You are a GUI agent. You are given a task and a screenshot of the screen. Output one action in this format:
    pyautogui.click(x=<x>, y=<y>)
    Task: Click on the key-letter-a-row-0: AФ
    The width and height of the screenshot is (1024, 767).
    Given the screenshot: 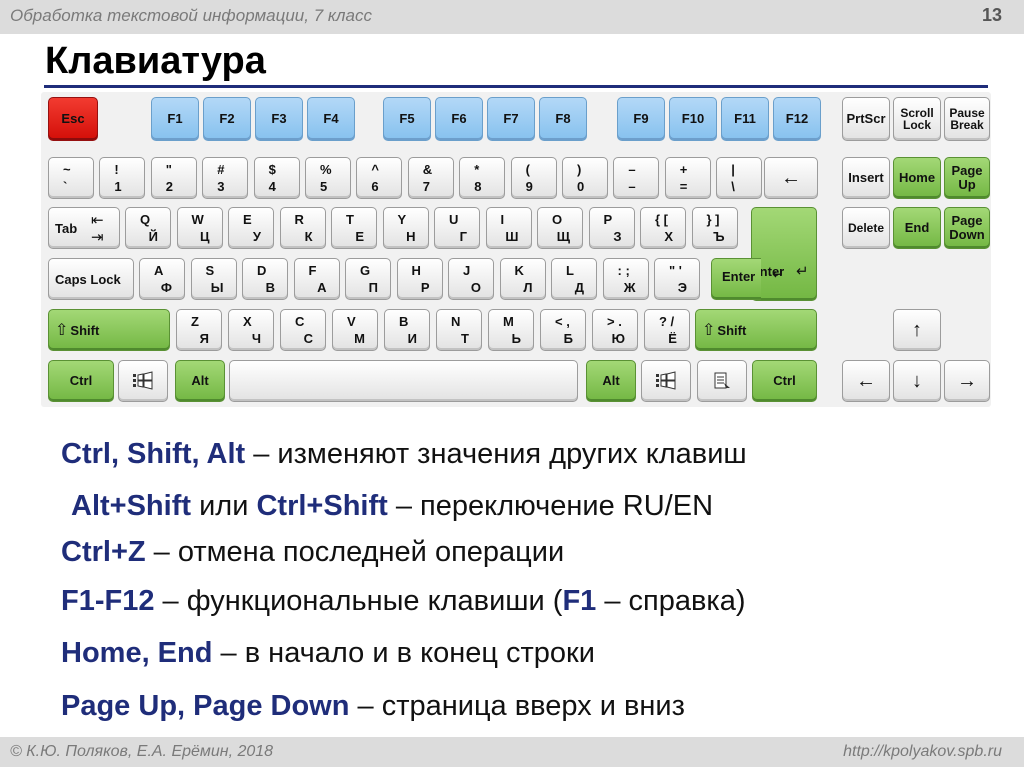 What is the action you would take?
    pyautogui.click(x=162, y=279)
    